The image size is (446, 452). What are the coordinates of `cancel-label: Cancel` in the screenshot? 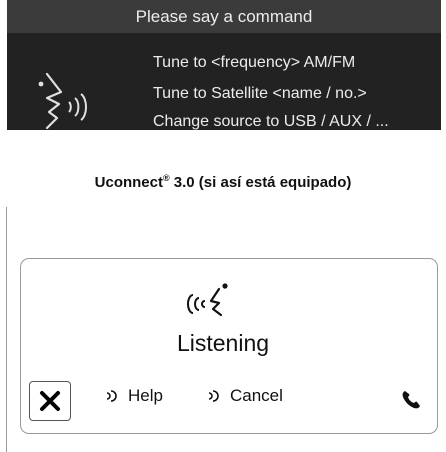 It's located at (256, 395).